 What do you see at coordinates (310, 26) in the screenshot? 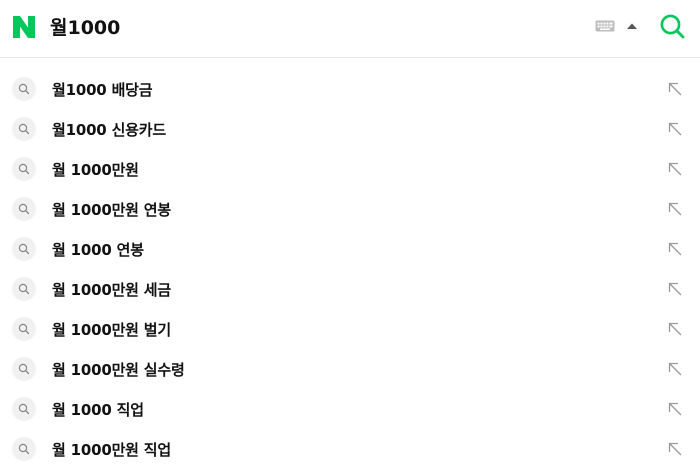
I see `search-input` at bounding box center [310, 26].